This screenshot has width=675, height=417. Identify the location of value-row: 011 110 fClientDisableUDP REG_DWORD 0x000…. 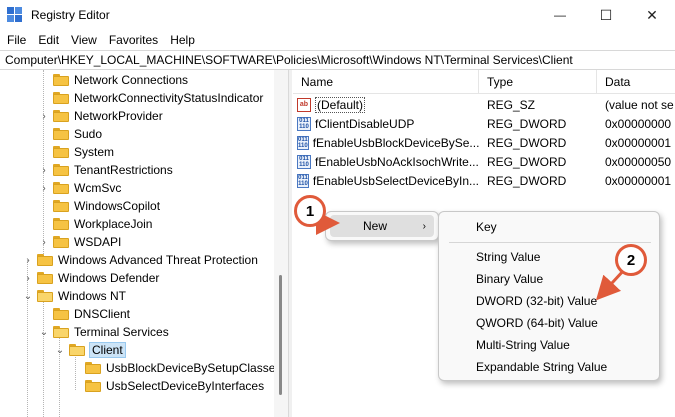
(484, 123).